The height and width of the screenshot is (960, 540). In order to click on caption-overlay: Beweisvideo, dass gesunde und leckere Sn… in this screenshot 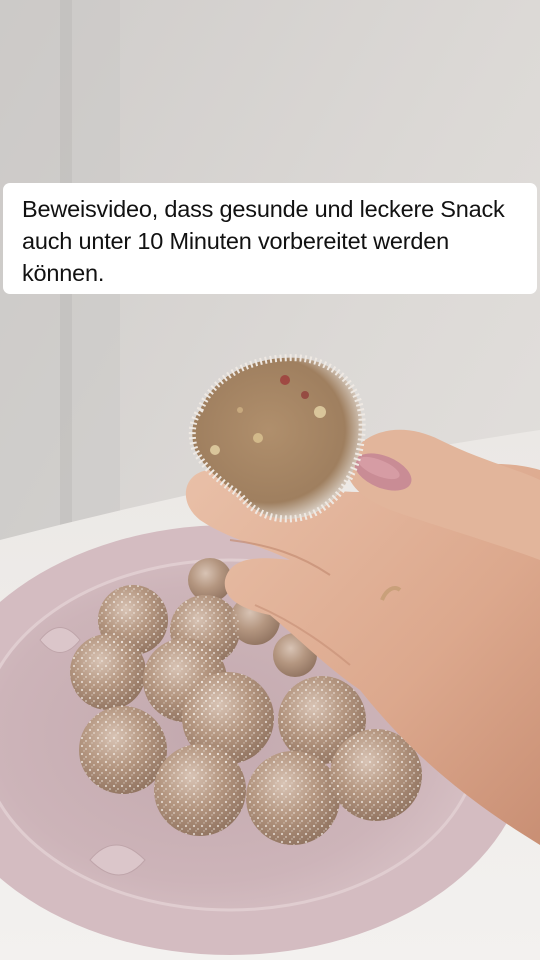, I will do `click(270, 238)`.